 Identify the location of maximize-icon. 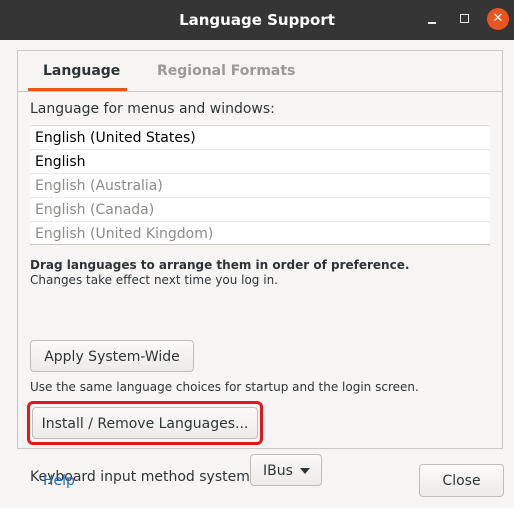
(464, 18).